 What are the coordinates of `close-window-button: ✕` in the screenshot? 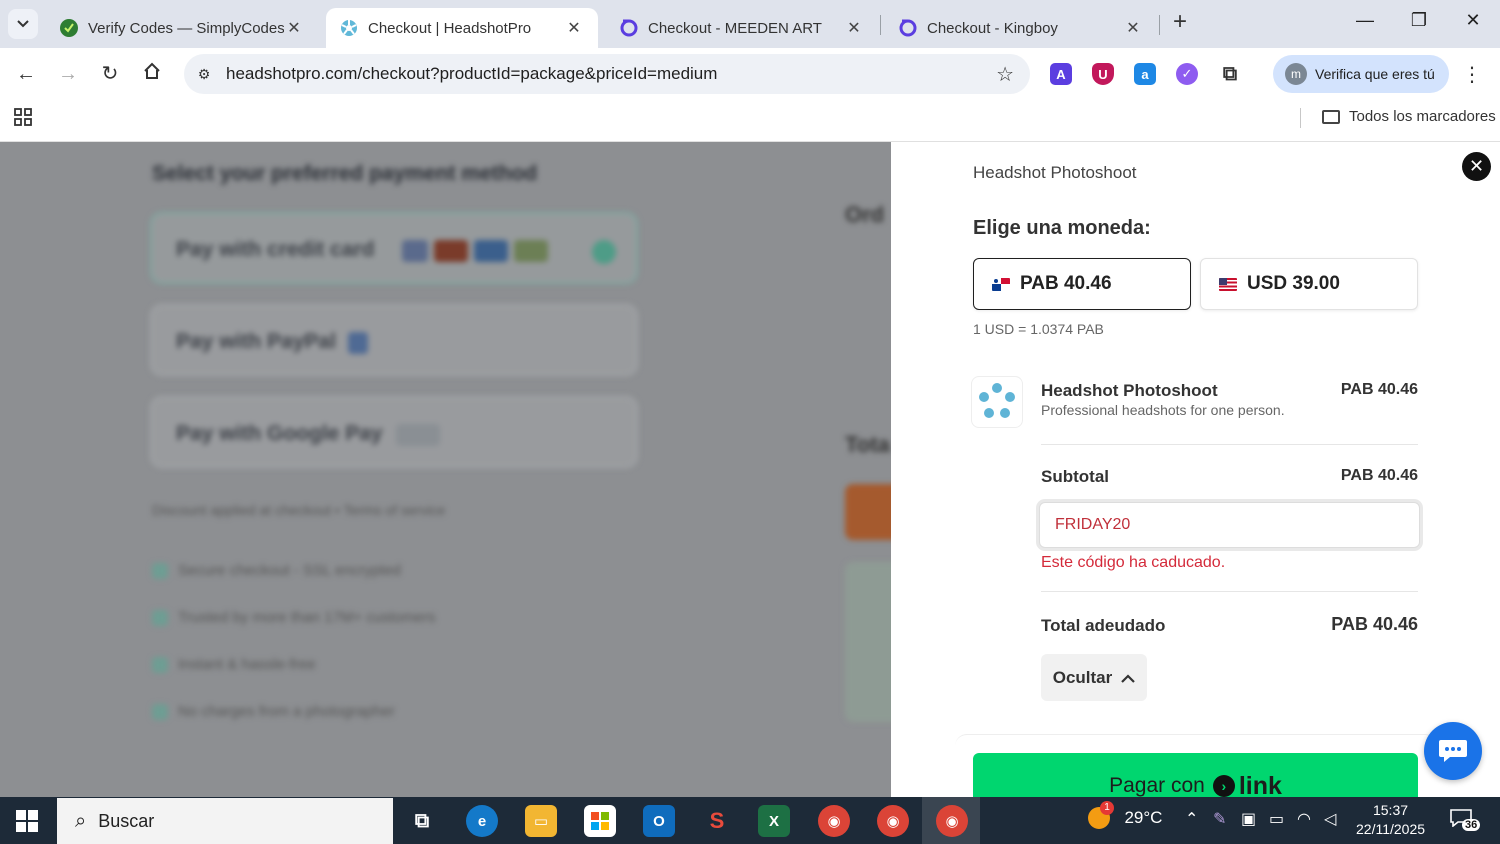 It's located at (1473, 20).